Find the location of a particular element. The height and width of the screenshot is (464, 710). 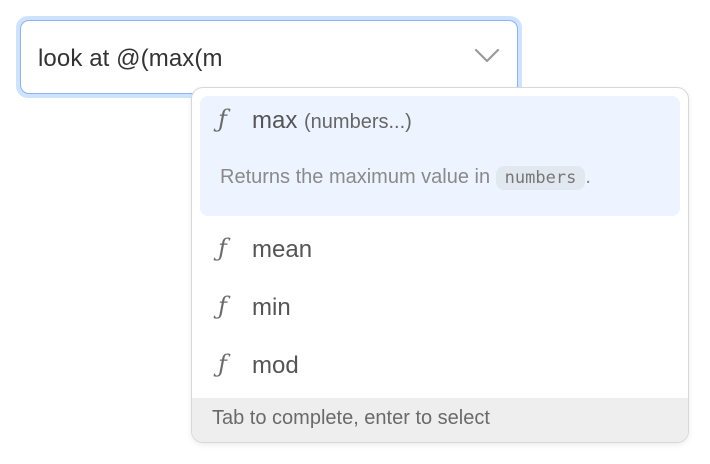

expression-input: look at @(max(m is located at coordinates (269, 57).